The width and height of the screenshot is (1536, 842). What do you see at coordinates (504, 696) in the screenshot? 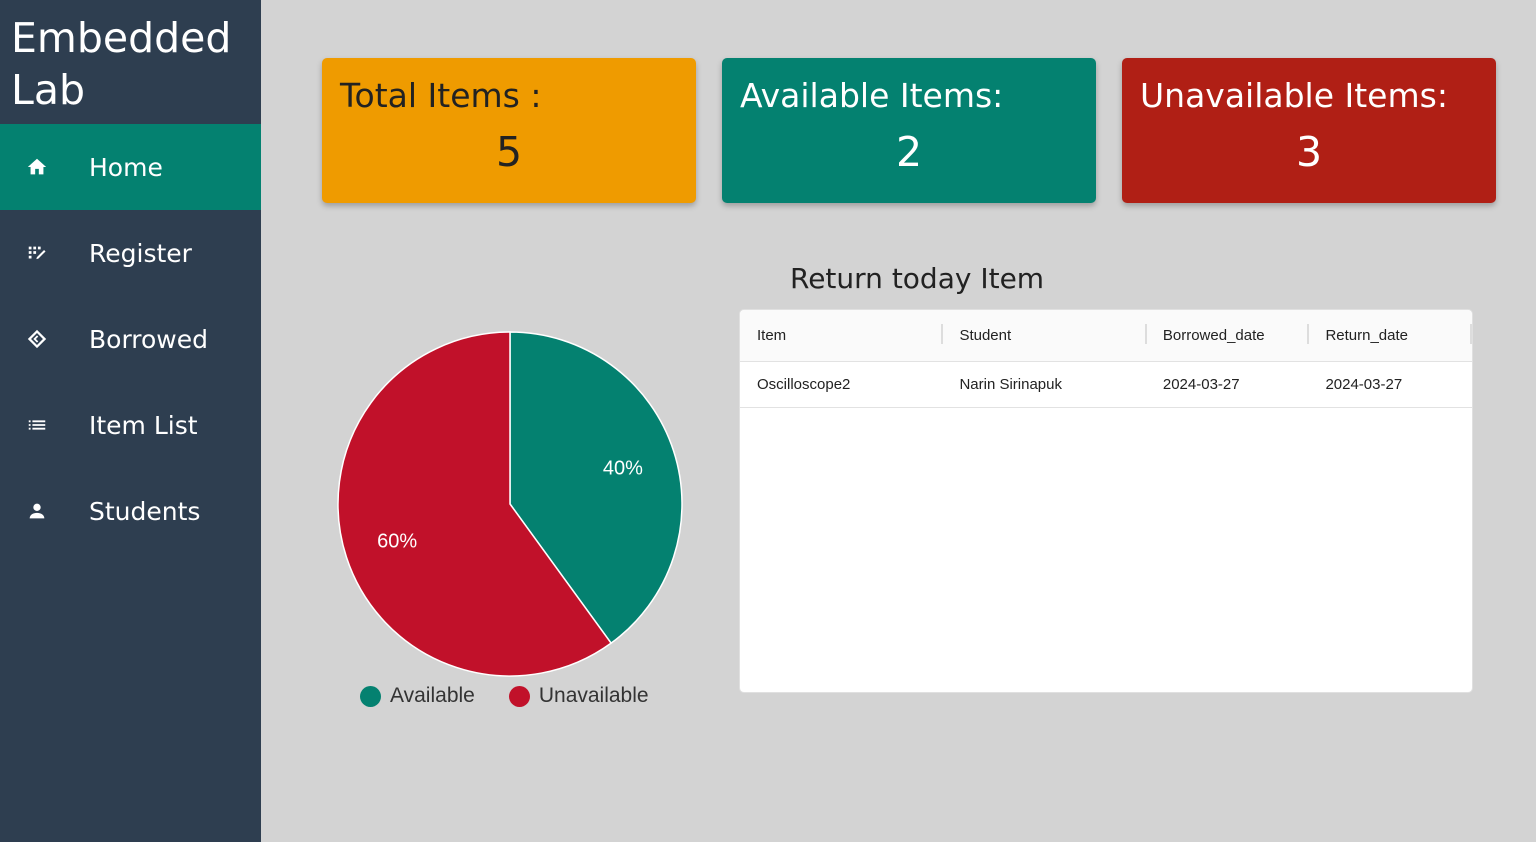
I see `chart-legend: Available Unavailable` at bounding box center [504, 696].